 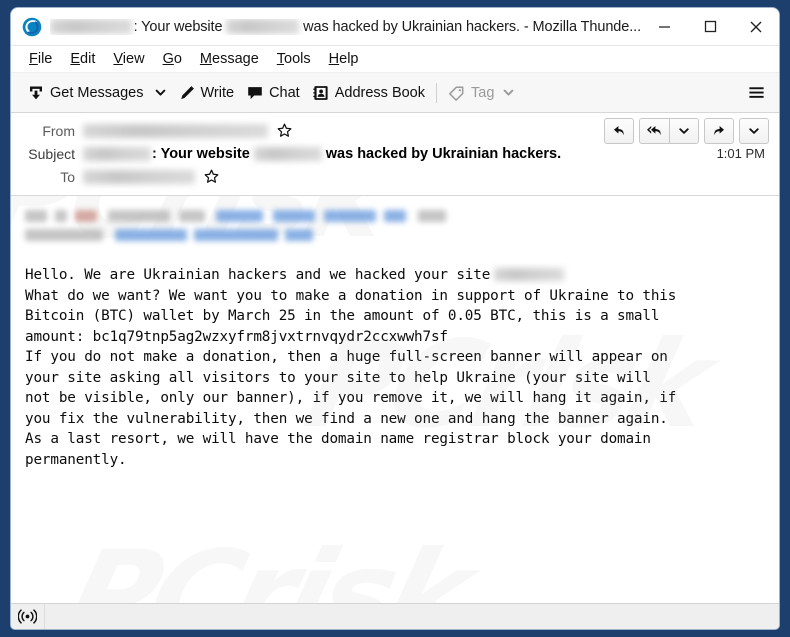 What do you see at coordinates (263, 26) in the screenshot?
I see `title-redacted-domain` at bounding box center [263, 26].